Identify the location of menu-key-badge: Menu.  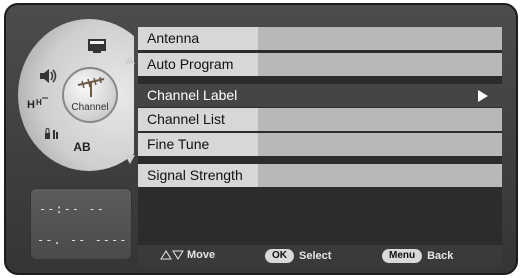
(402, 256).